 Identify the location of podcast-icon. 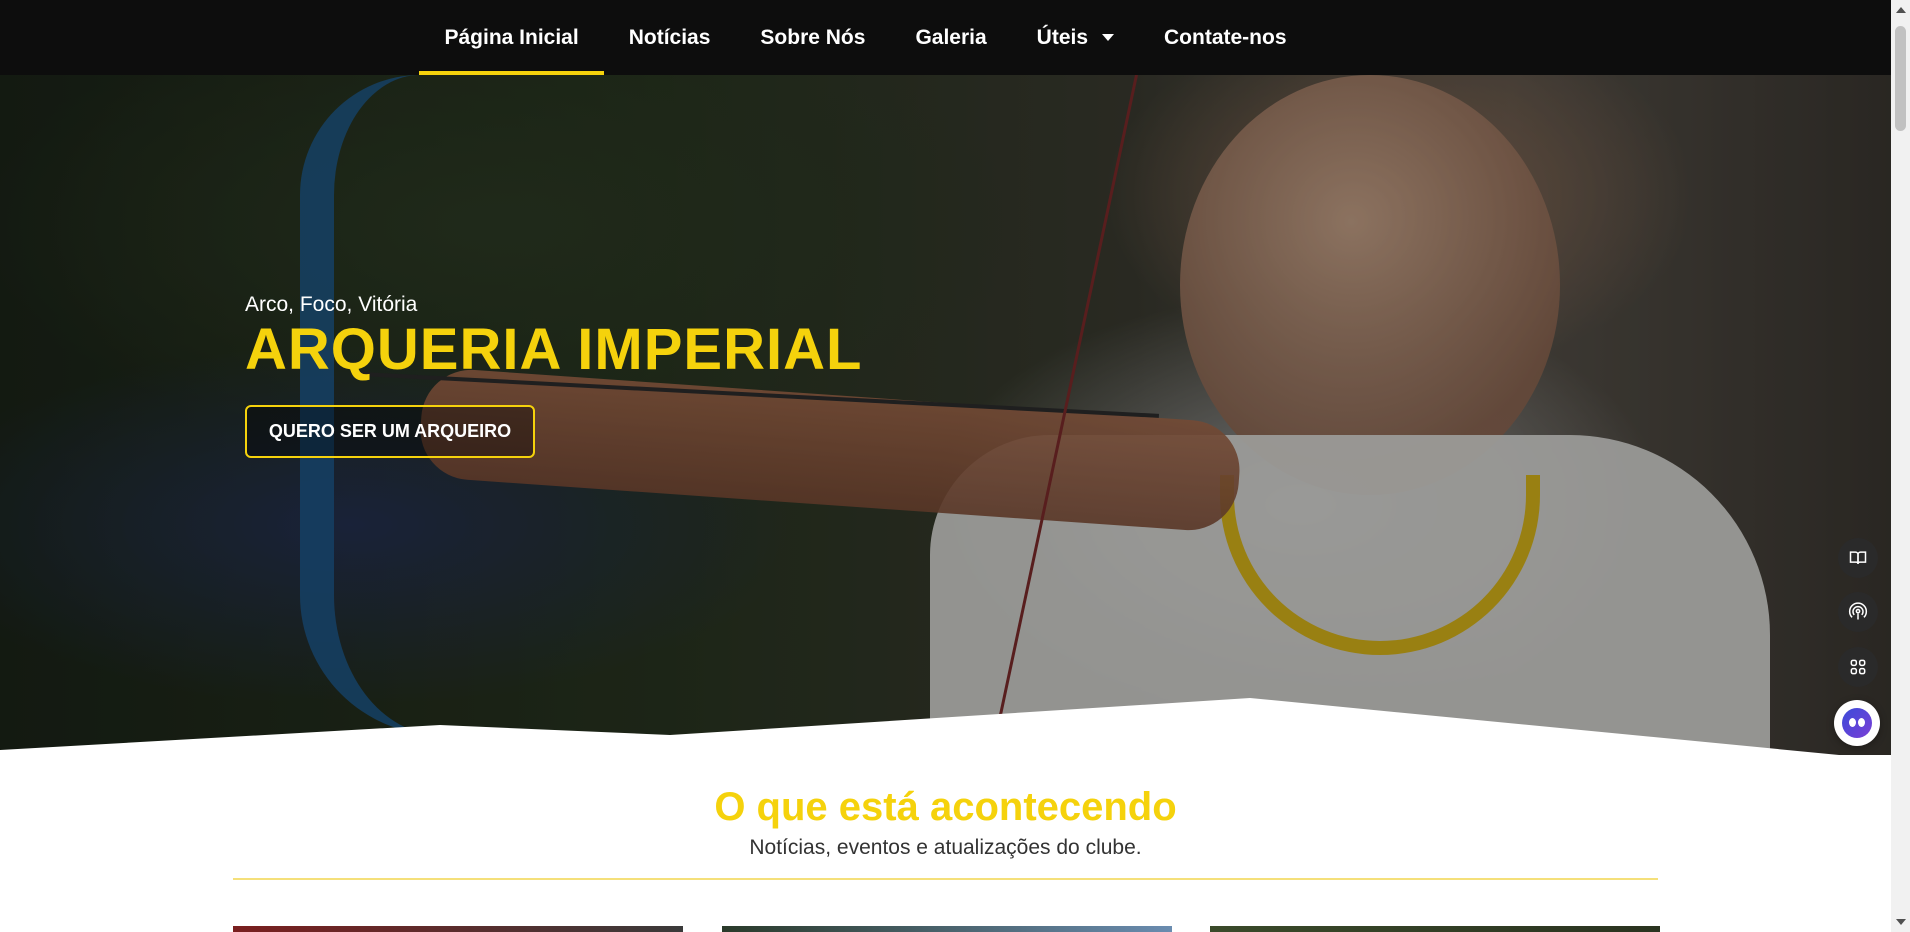
(1858, 611).